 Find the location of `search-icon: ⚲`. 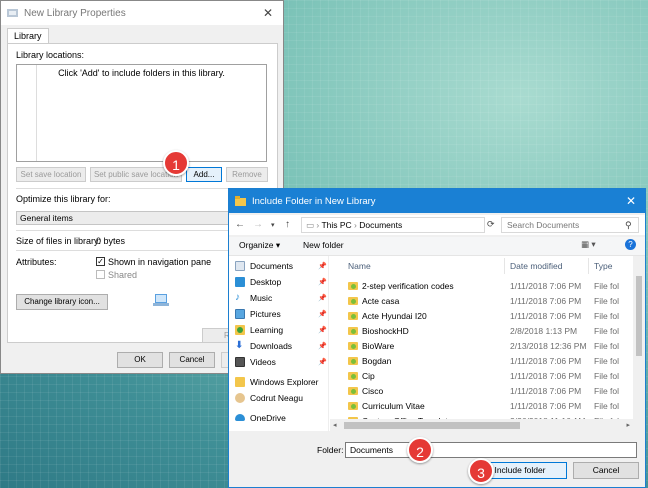

search-icon: ⚲ is located at coordinates (628, 225).